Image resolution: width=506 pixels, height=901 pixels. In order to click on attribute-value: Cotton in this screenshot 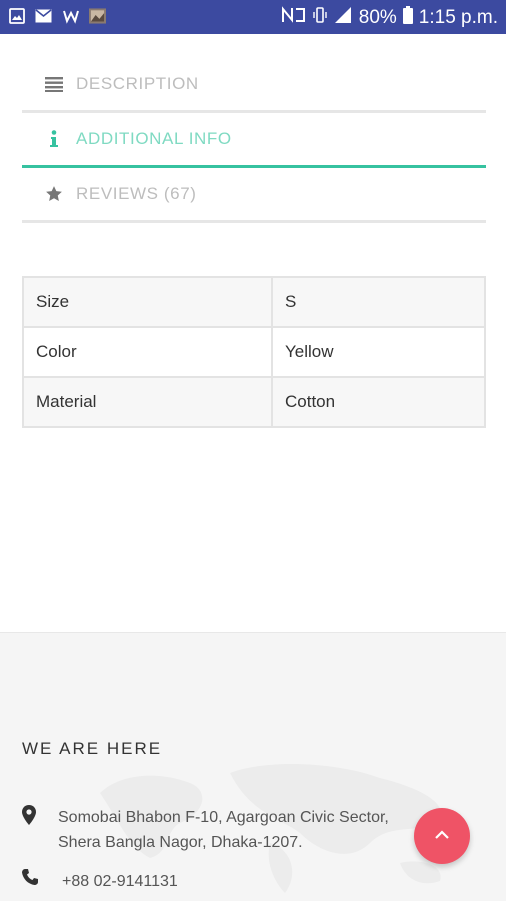, I will do `click(378, 402)`.